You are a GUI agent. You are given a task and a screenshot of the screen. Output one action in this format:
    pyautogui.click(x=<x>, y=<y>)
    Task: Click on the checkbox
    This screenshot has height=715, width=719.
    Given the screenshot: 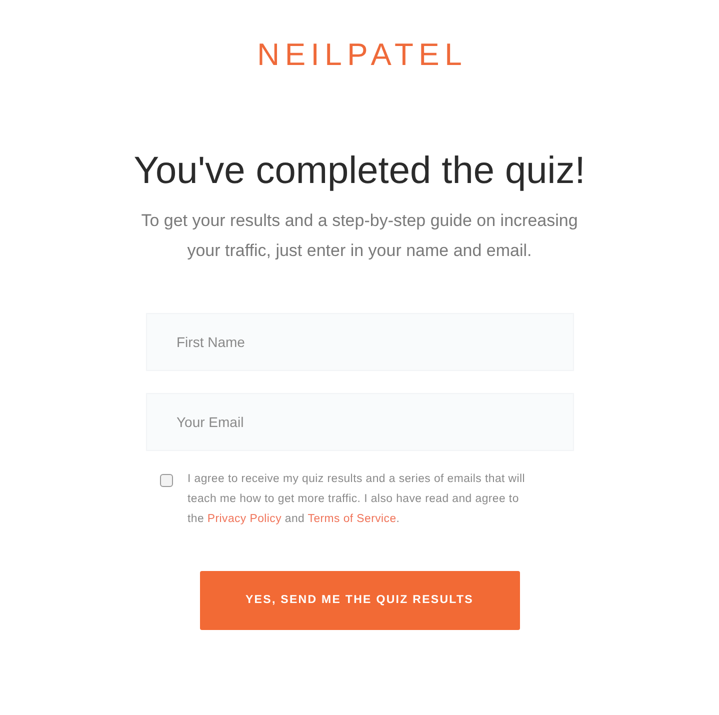 What is the action you would take?
    pyautogui.click(x=166, y=480)
    